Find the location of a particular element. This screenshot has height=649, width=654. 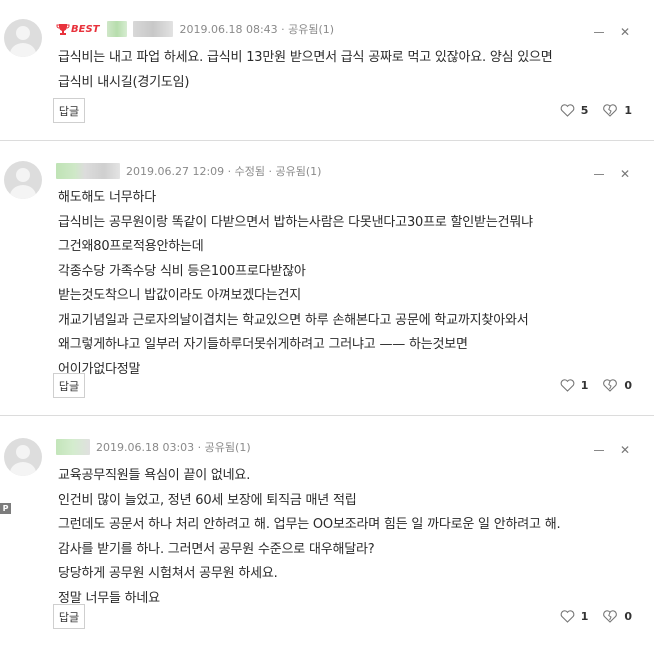

comment-date-share: 2019.06.27 12:09 · 수정됨 · 공유됨(1) is located at coordinates (224, 171).